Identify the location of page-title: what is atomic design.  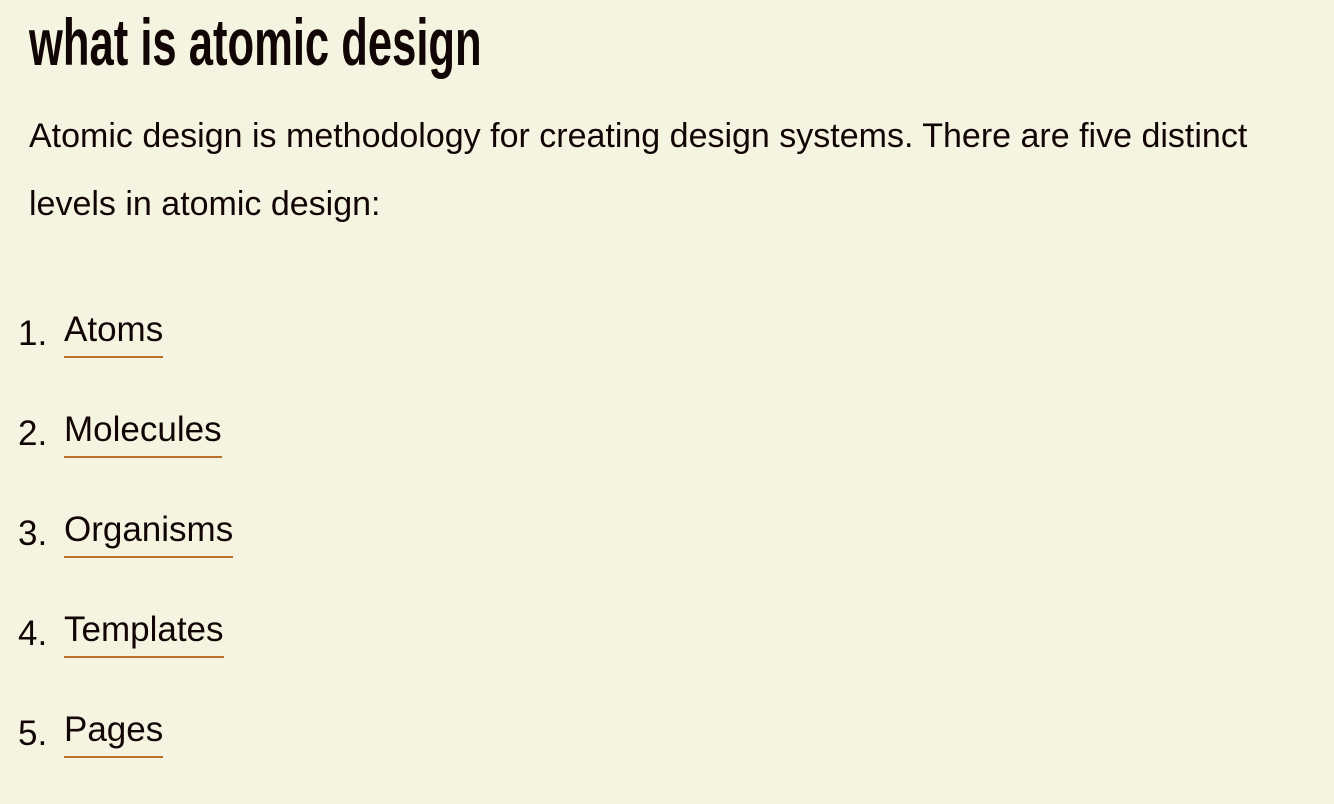
(255, 42).